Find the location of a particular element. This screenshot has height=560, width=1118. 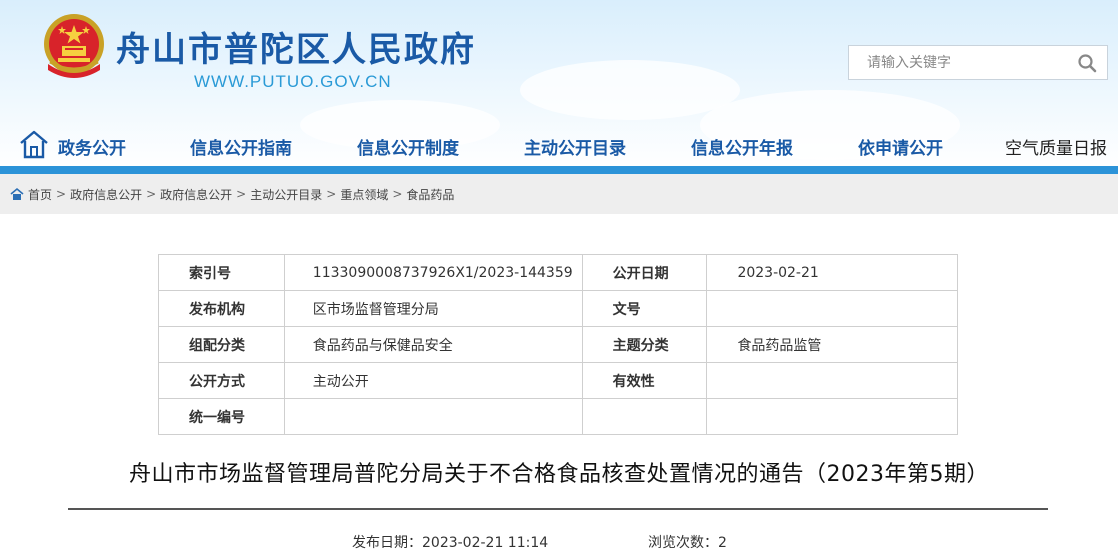

publish-date-label: 公开日期 is located at coordinates (644, 272).